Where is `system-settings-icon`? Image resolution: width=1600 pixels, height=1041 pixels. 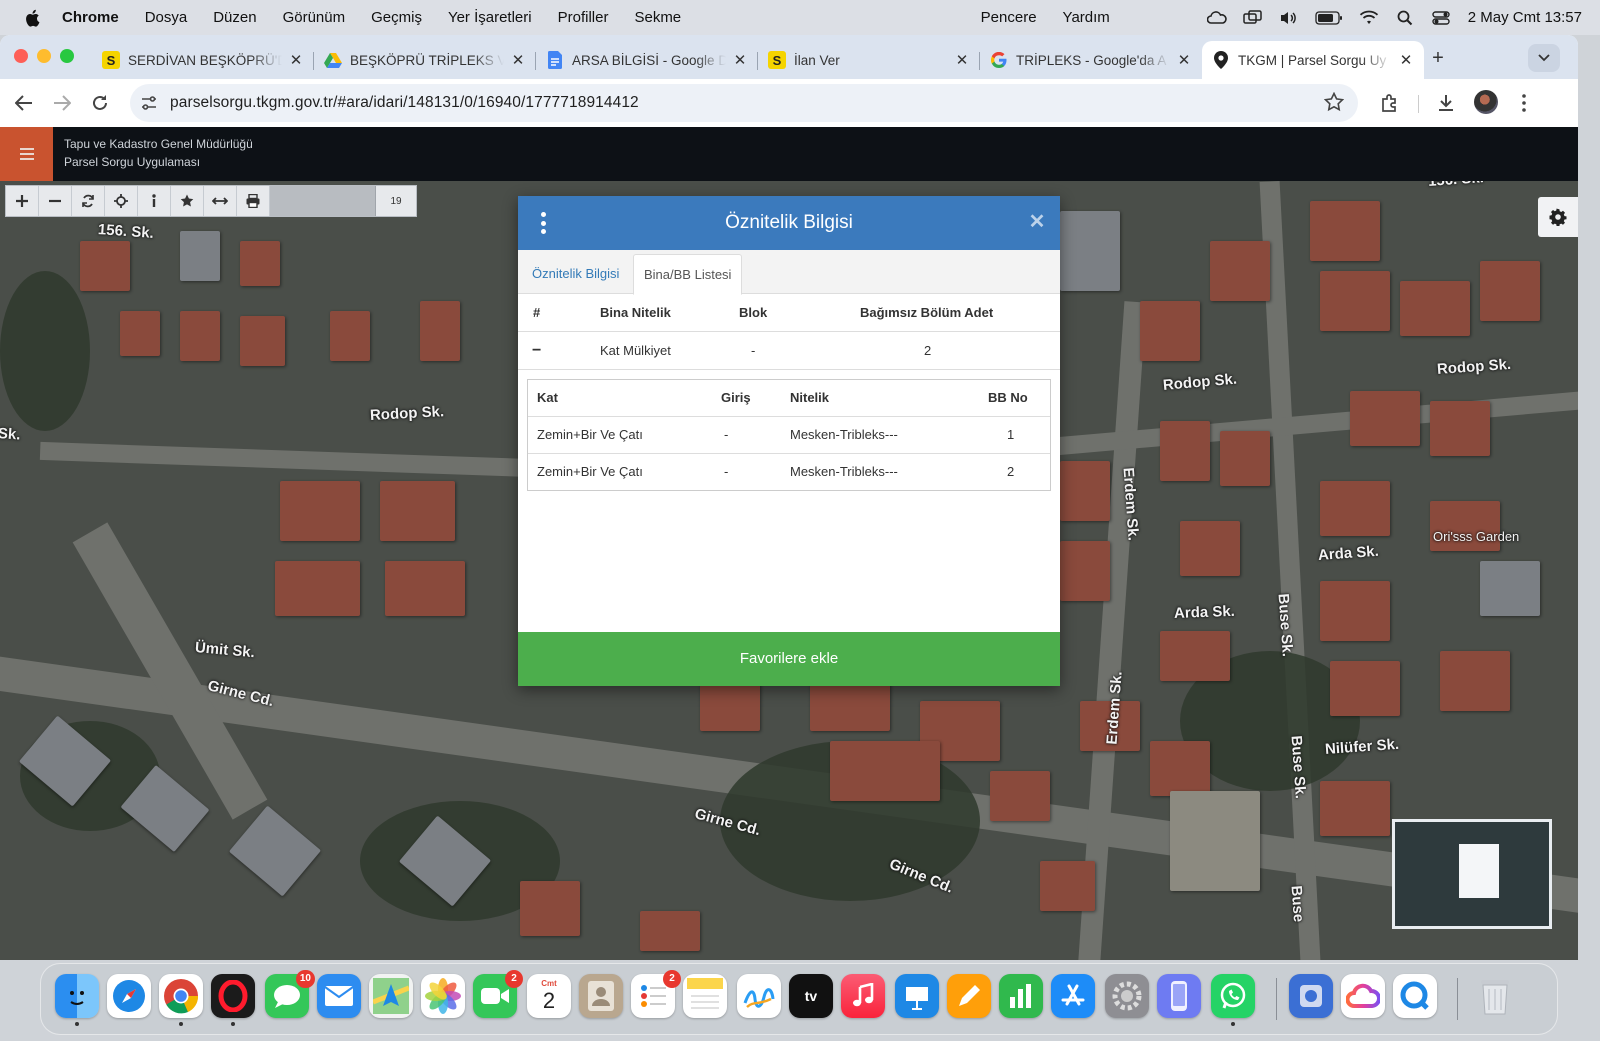 system-settings-icon is located at coordinates (1127, 996).